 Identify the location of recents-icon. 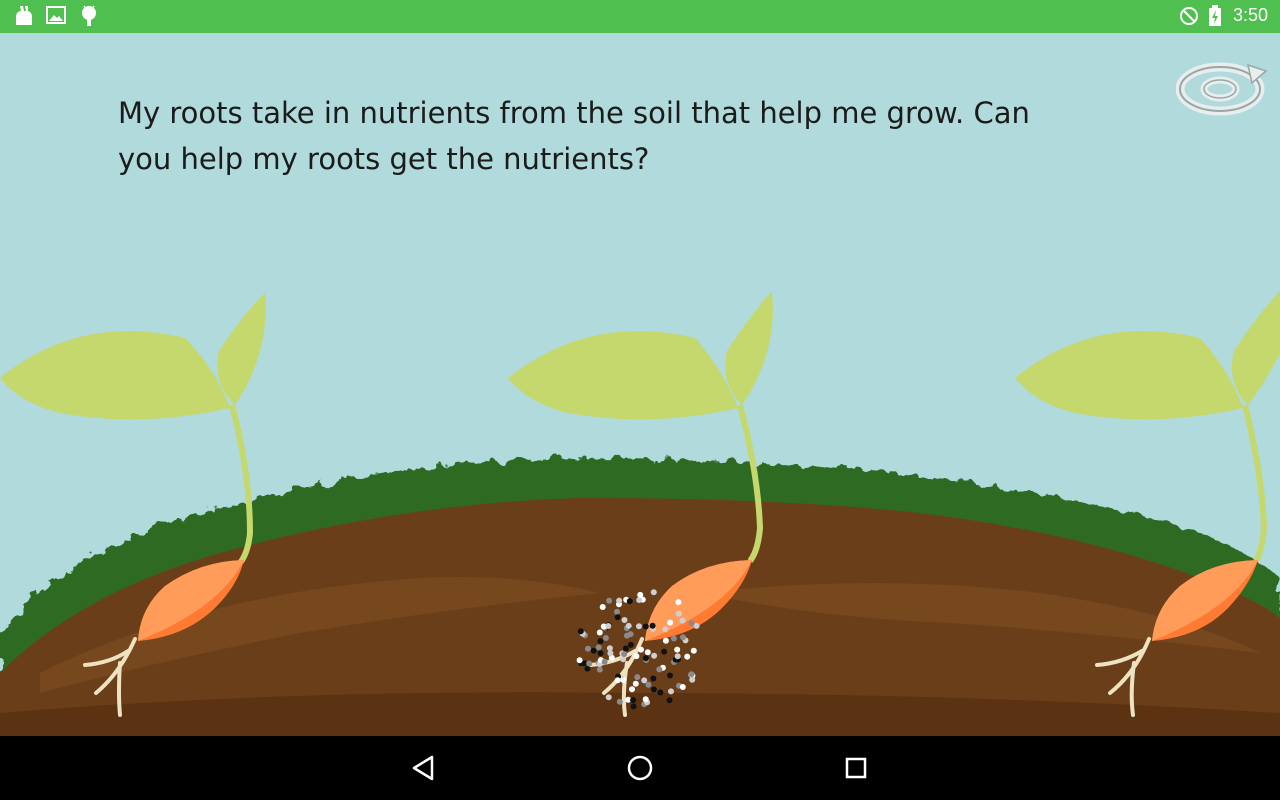
(856, 768).